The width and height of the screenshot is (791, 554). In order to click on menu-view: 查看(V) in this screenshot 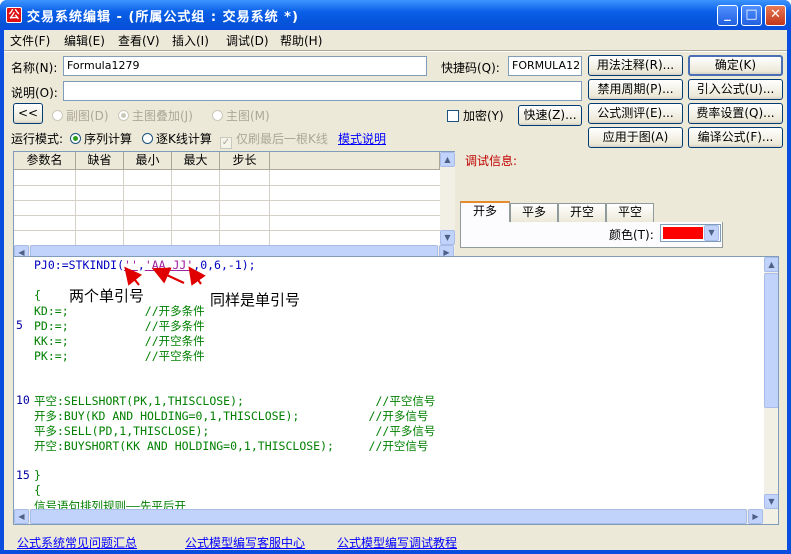, I will do `click(139, 40)`.